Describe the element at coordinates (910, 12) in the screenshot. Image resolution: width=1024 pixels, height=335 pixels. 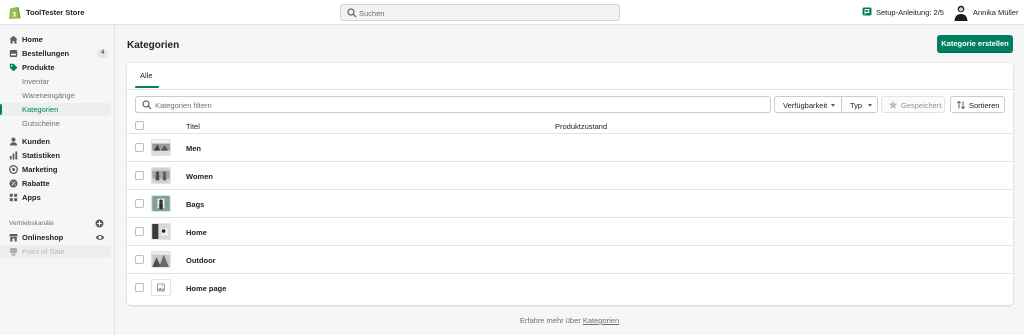
I see `setup-guide-label: Setup-Anleitung: 2/5` at that location.